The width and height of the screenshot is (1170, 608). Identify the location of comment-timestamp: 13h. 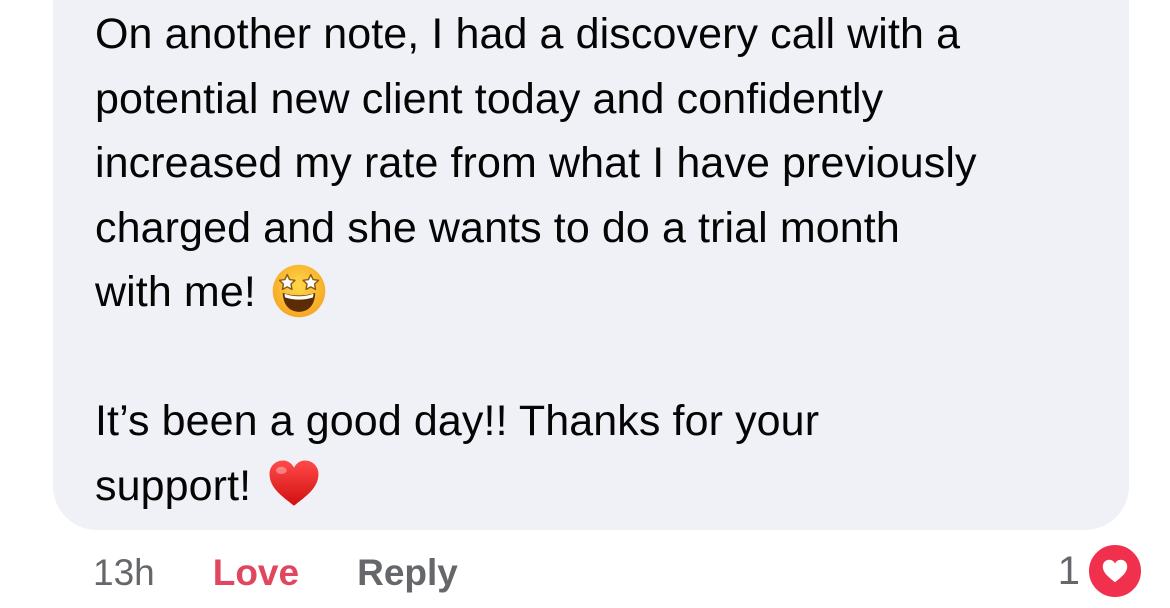
(124, 572).